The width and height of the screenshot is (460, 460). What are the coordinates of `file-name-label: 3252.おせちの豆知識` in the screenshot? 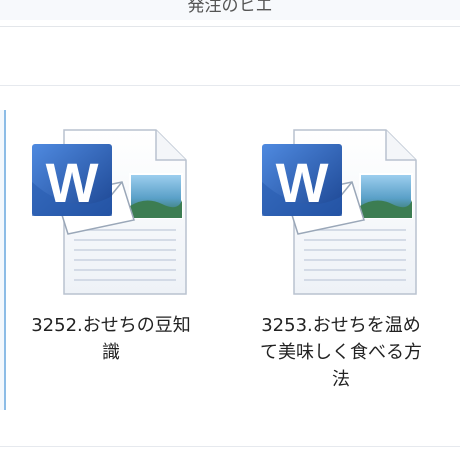 It's located at (111, 339).